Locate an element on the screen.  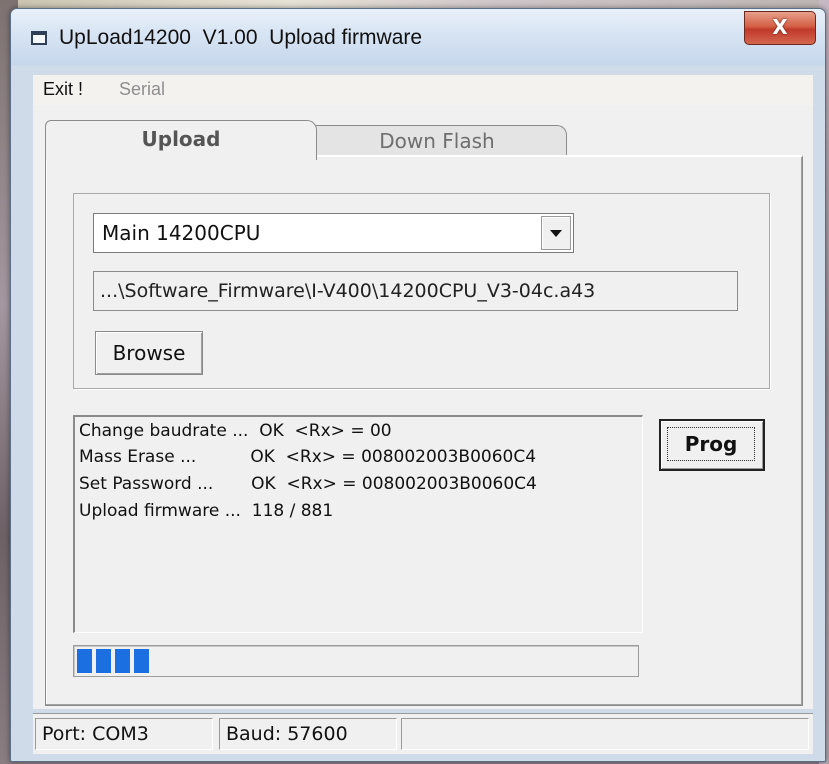
progress-fill is located at coordinates (113, 661).